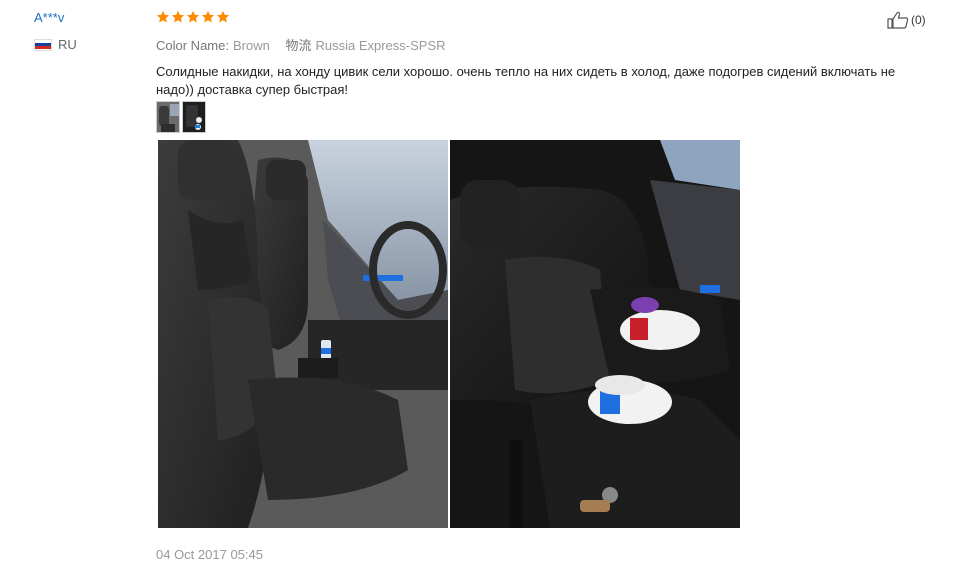  I want to click on helpful-button: (0), so click(906, 20).